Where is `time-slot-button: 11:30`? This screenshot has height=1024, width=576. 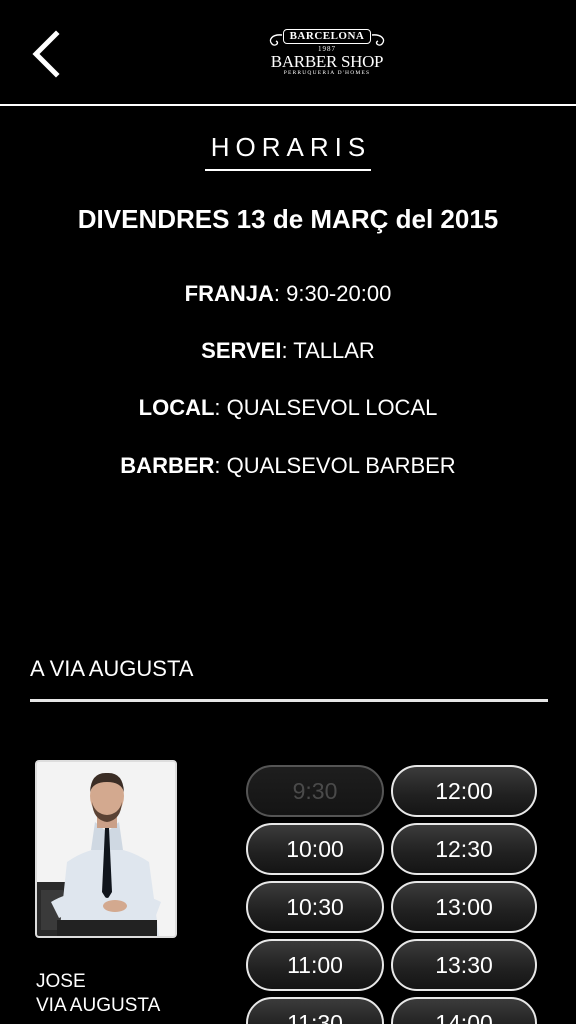 time-slot-button: 11:30 is located at coordinates (315, 1010).